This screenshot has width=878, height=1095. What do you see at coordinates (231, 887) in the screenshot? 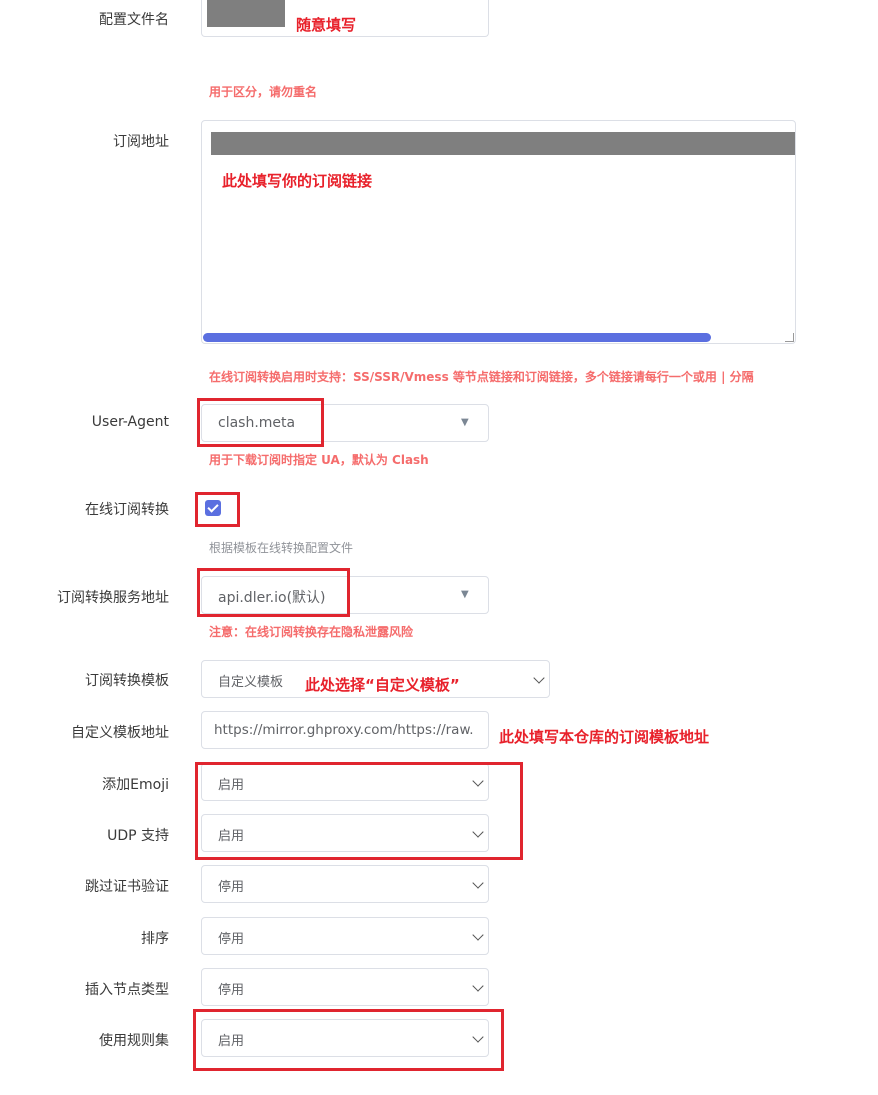
I see `skip-cert-value: 停用` at bounding box center [231, 887].